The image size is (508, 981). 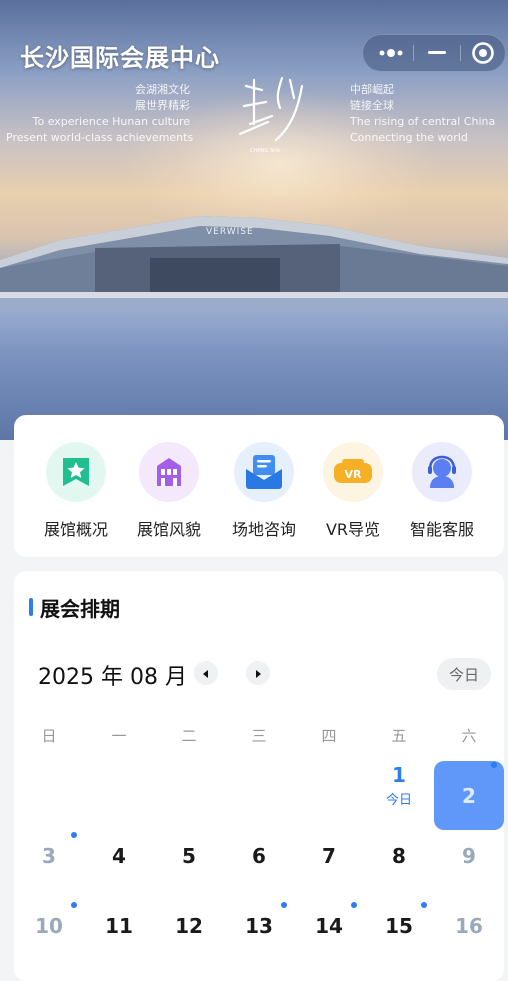 What do you see at coordinates (398, 800) in the screenshot?
I see `today-label: 今日` at bounding box center [398, 800].